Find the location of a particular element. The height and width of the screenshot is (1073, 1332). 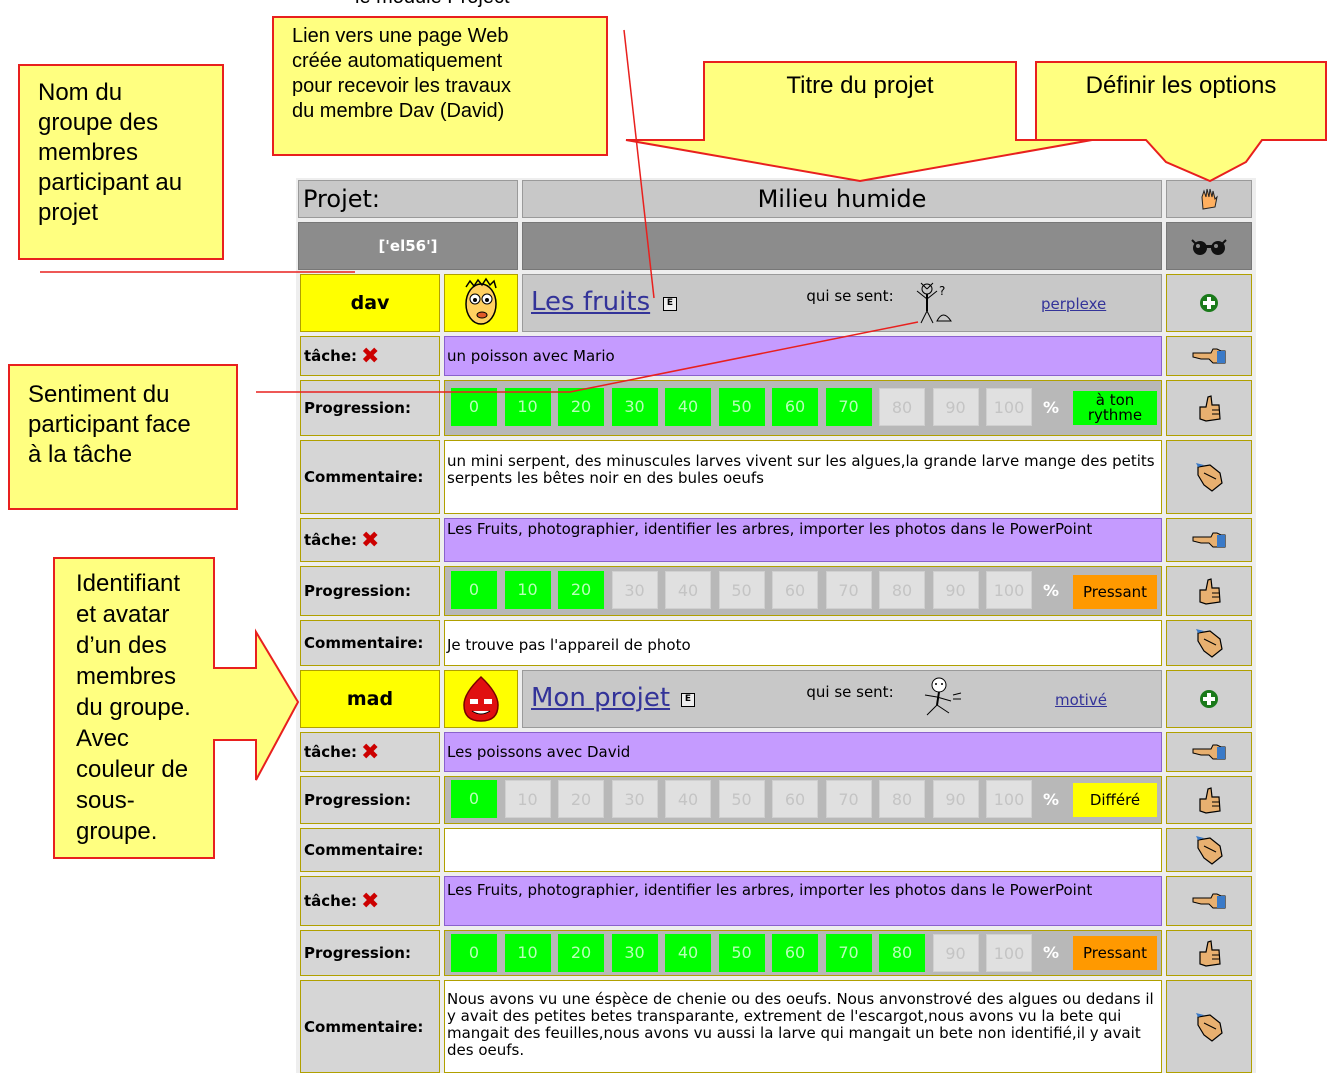

callout-member-id-line: groupe. is located at coordinates (117, 831).